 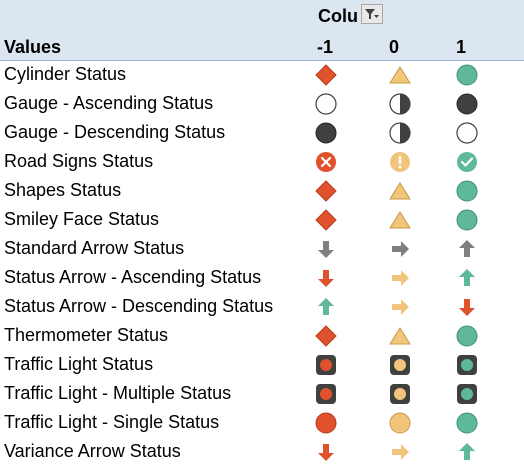 I want to click on row-label: Standard Arrow Status, so click(x=94, y=248).